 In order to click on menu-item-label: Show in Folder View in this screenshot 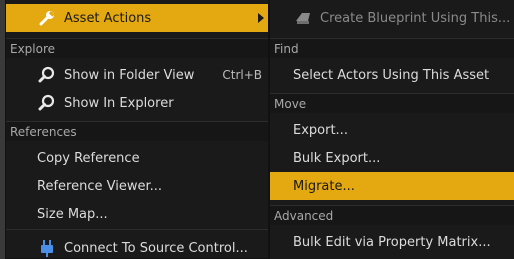, I will do `click(129, 75)`.